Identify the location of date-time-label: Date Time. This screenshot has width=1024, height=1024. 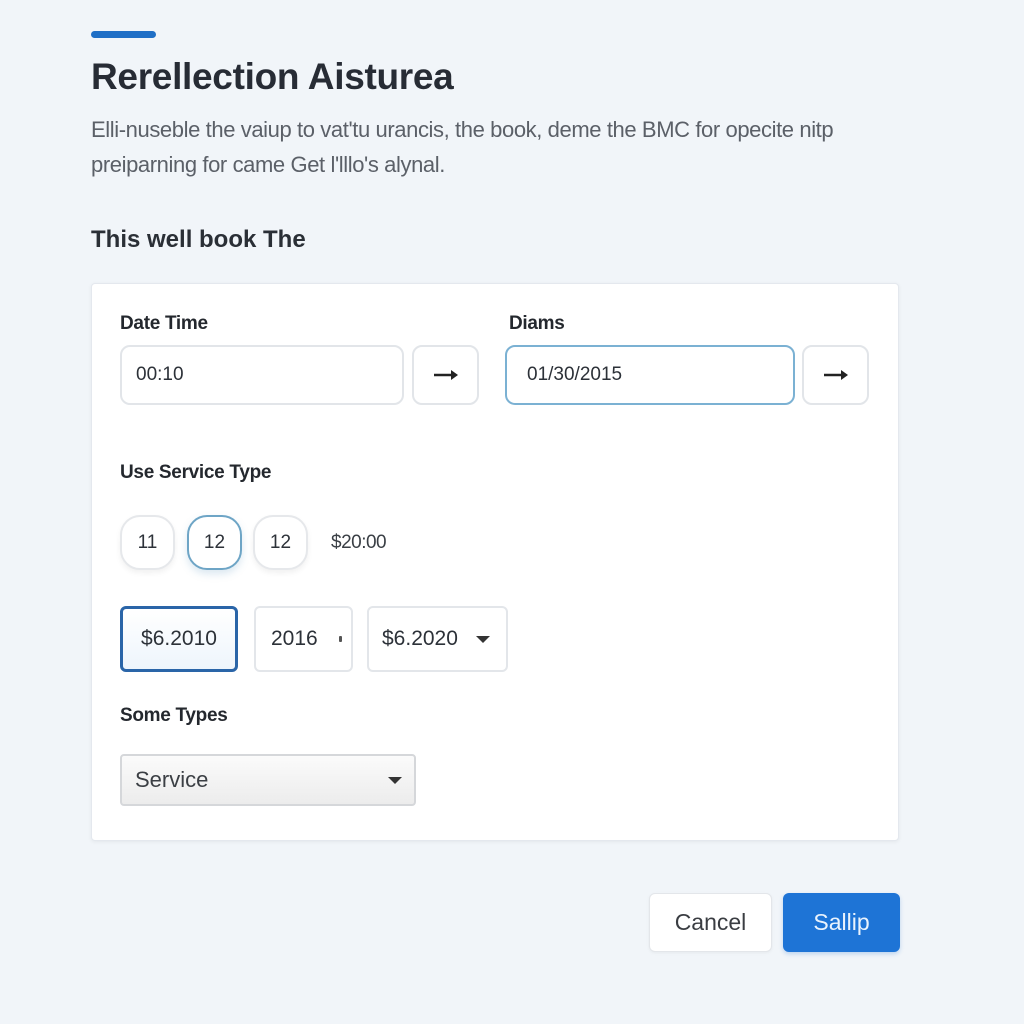
(164, 323).